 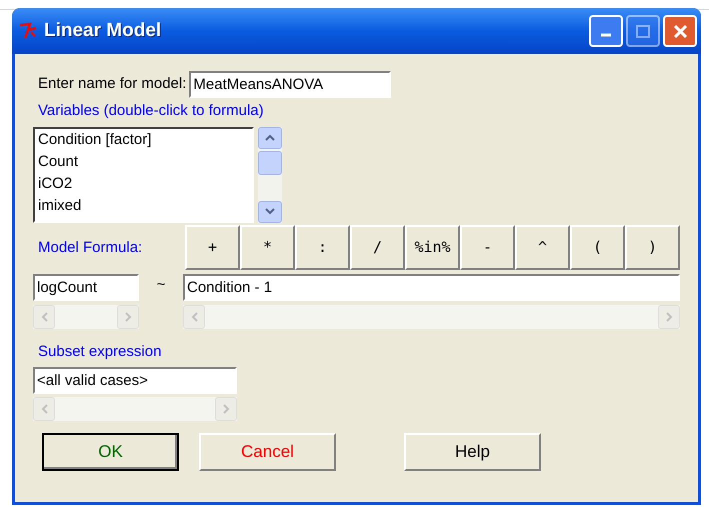 I want to click on operator-button: ^, so click(x=542, y=247).